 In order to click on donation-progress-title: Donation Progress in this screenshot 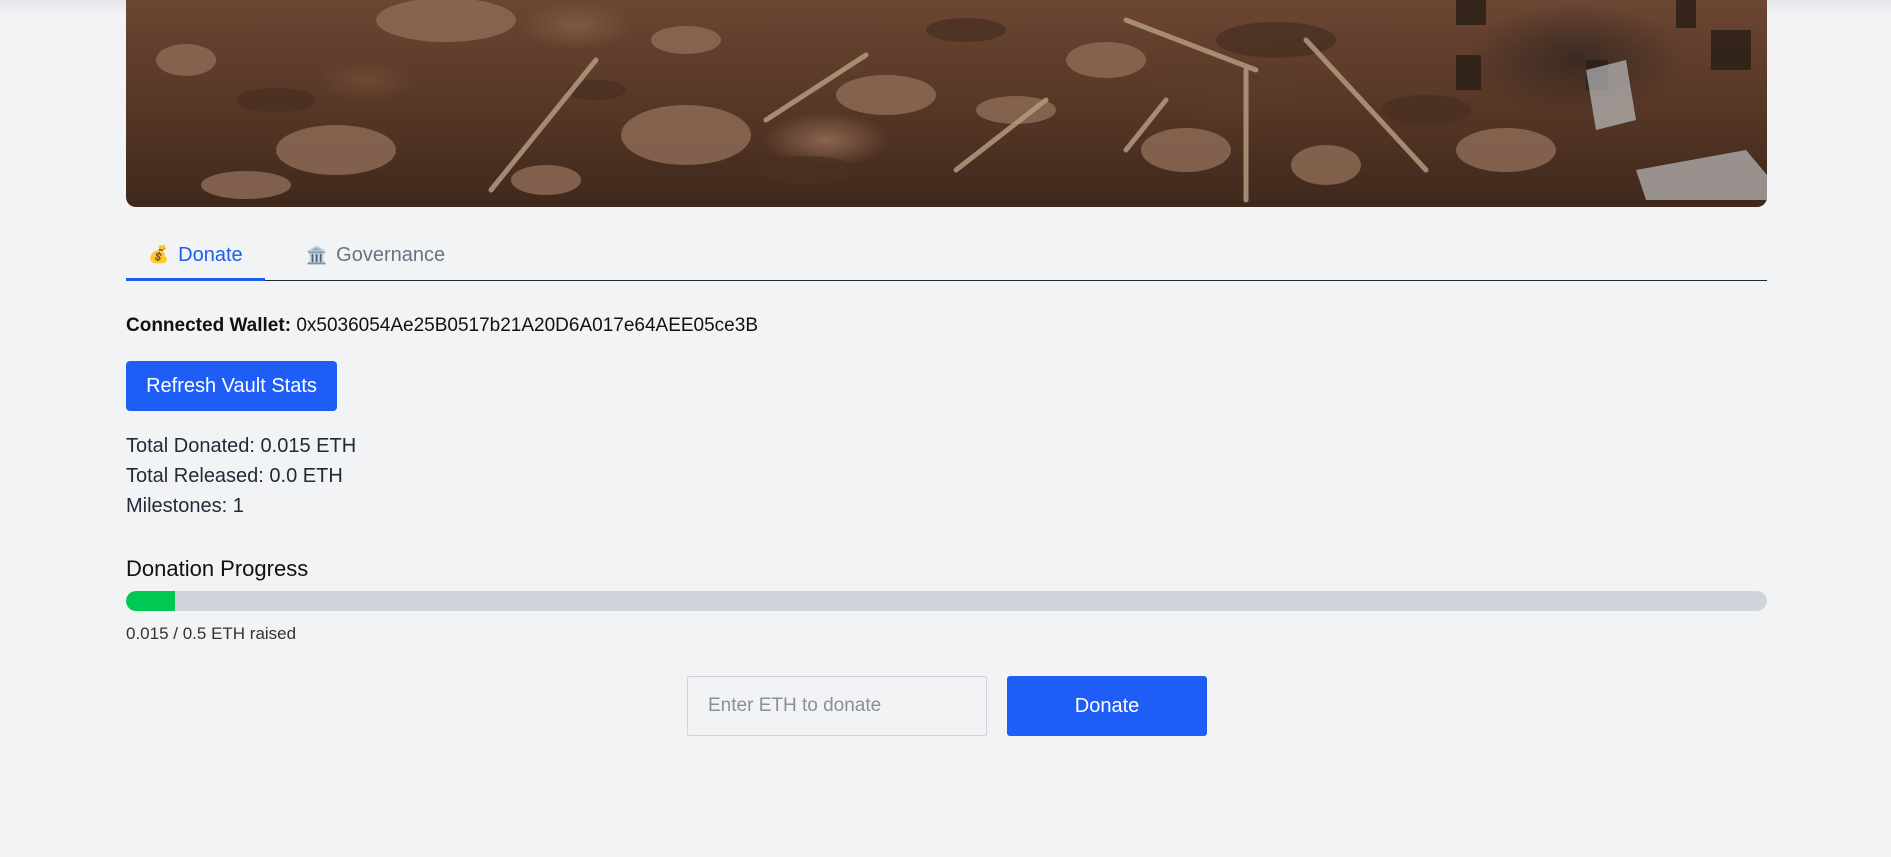, I will do `click(217, 568)`.